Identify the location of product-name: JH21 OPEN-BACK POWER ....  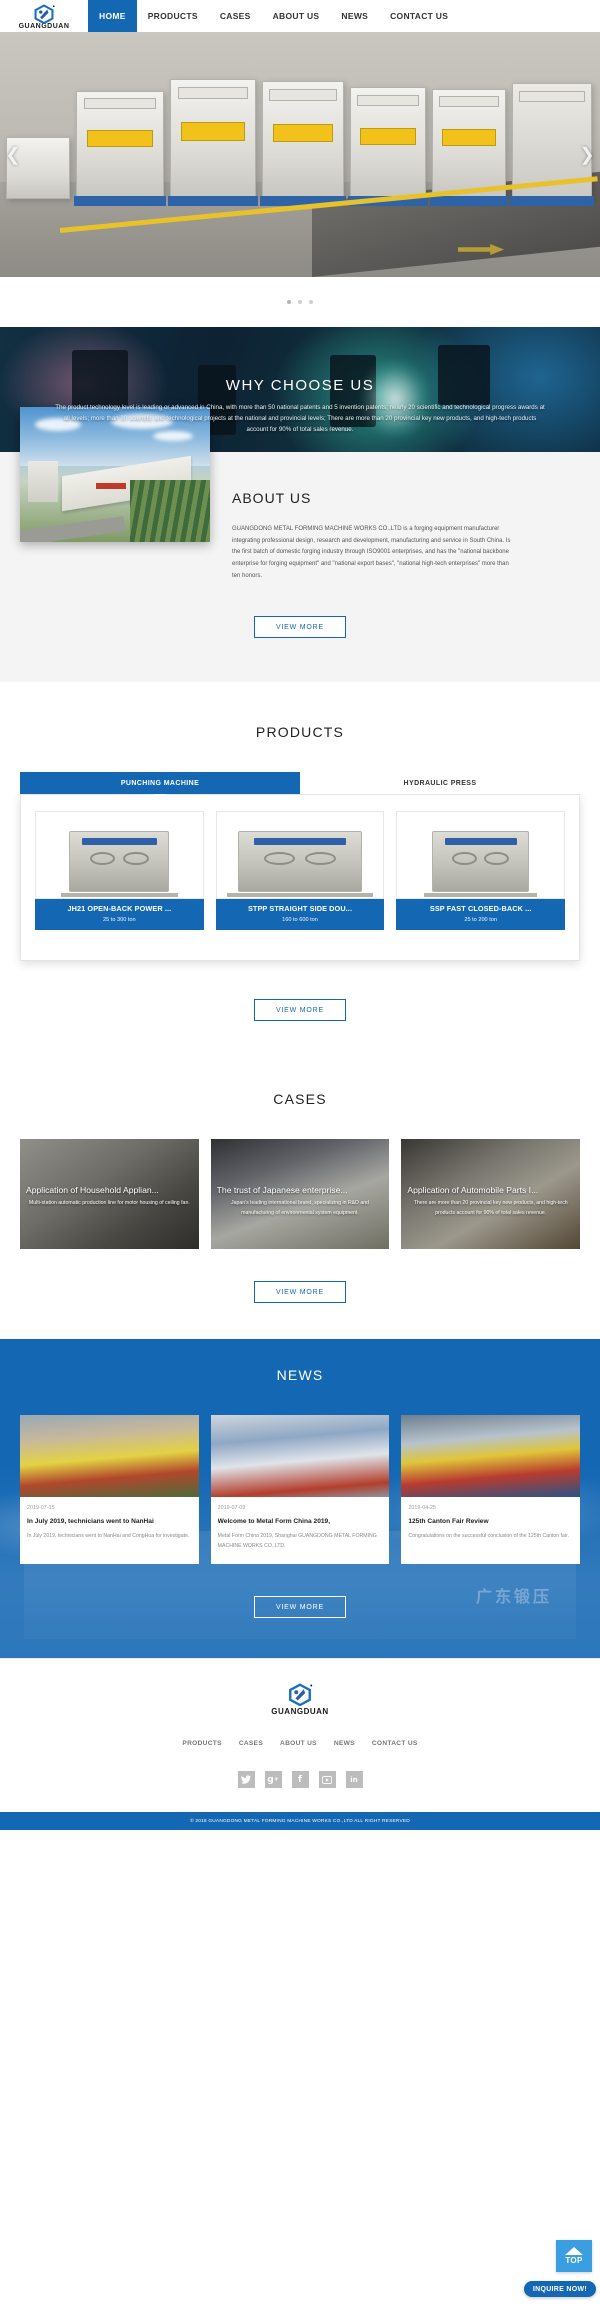
(119, 909).